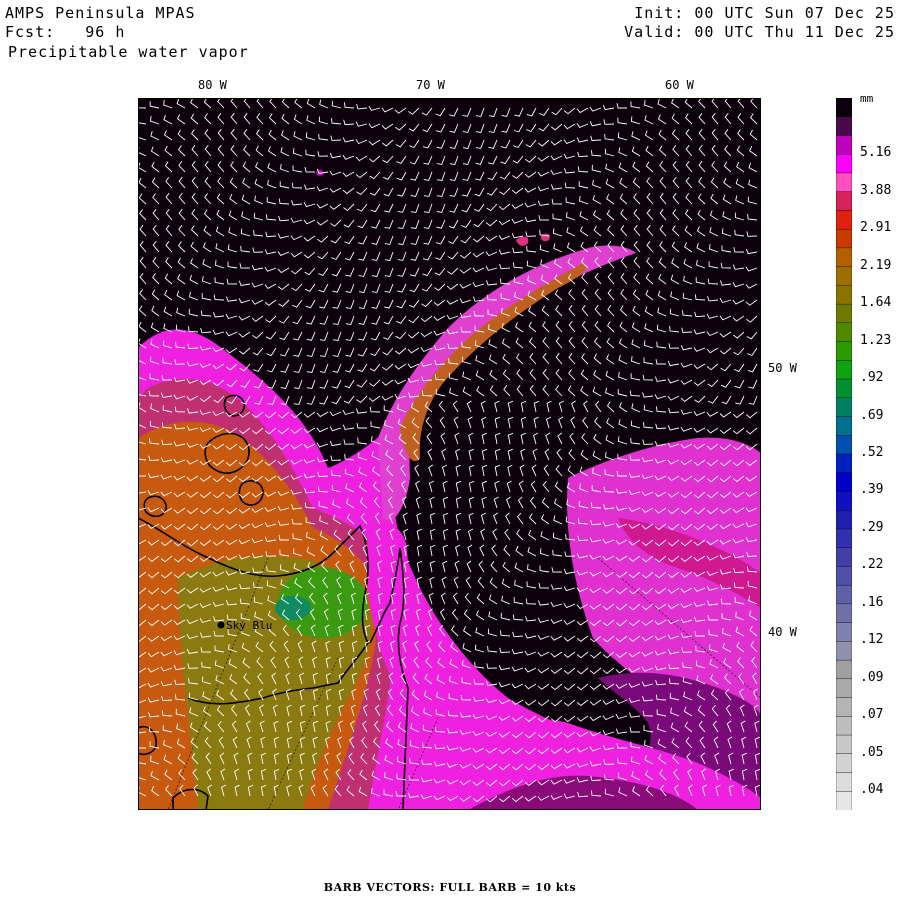 This screenshot has width=900, height=900. I want to click on colorbar-label: .92, so click(872, 378).